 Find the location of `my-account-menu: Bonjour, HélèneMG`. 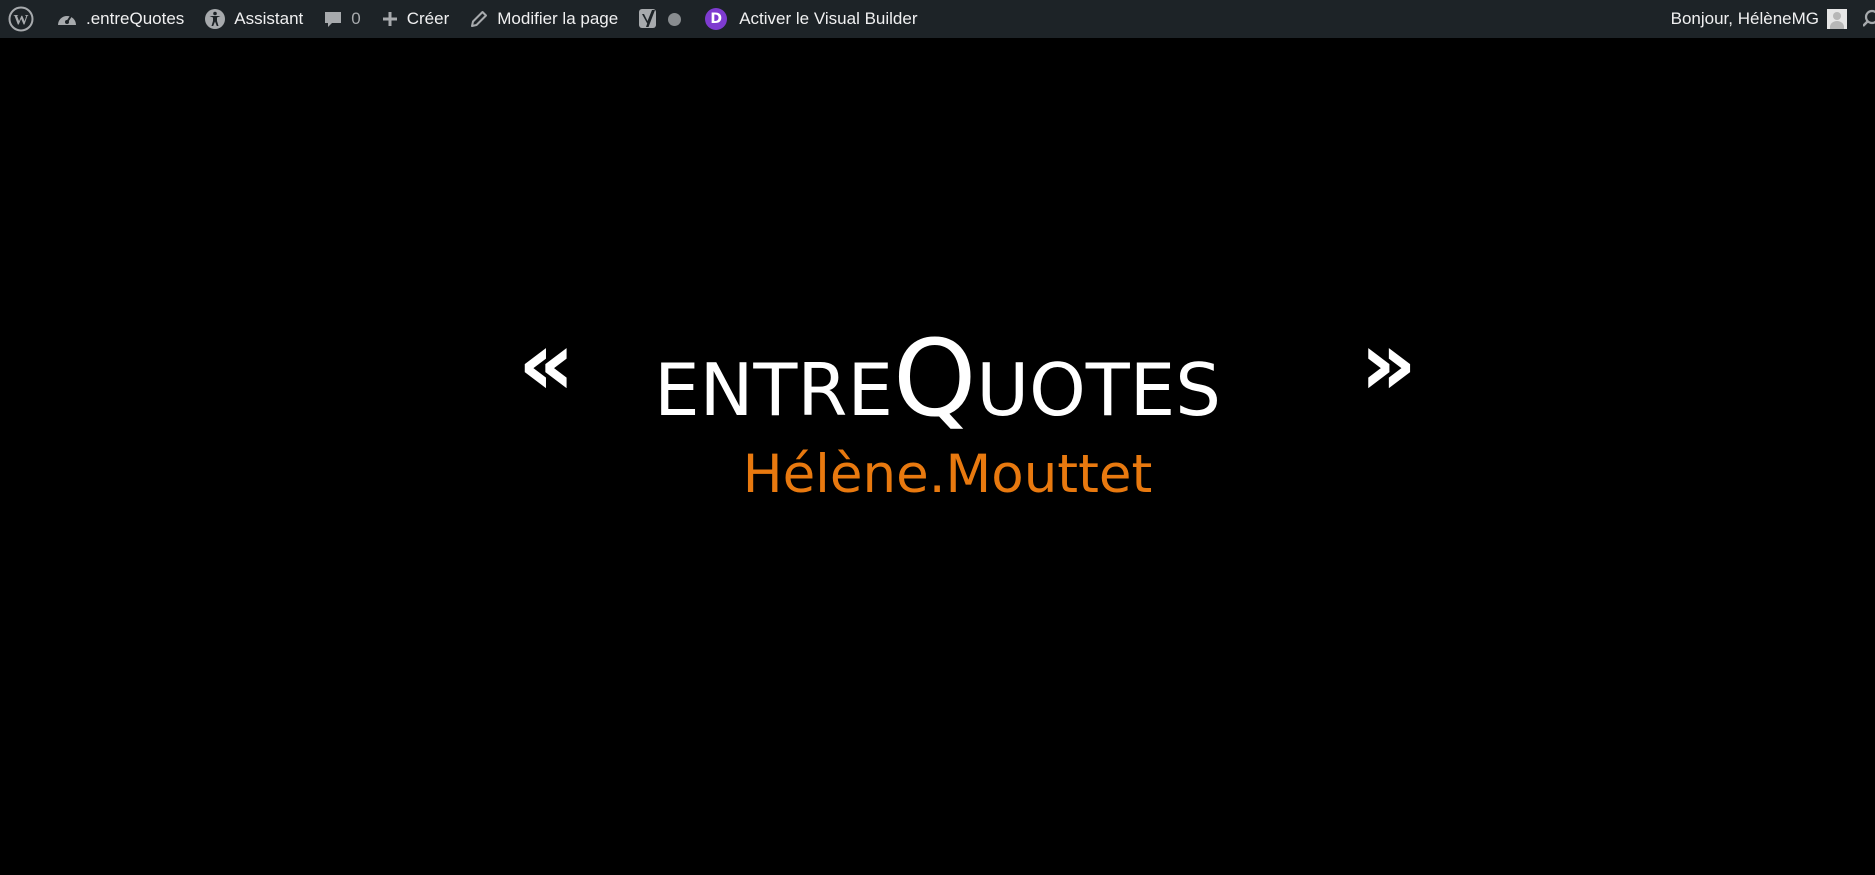

my-account-menu: Bonjour, HélèneMG is located at coordinates (1757, 19).